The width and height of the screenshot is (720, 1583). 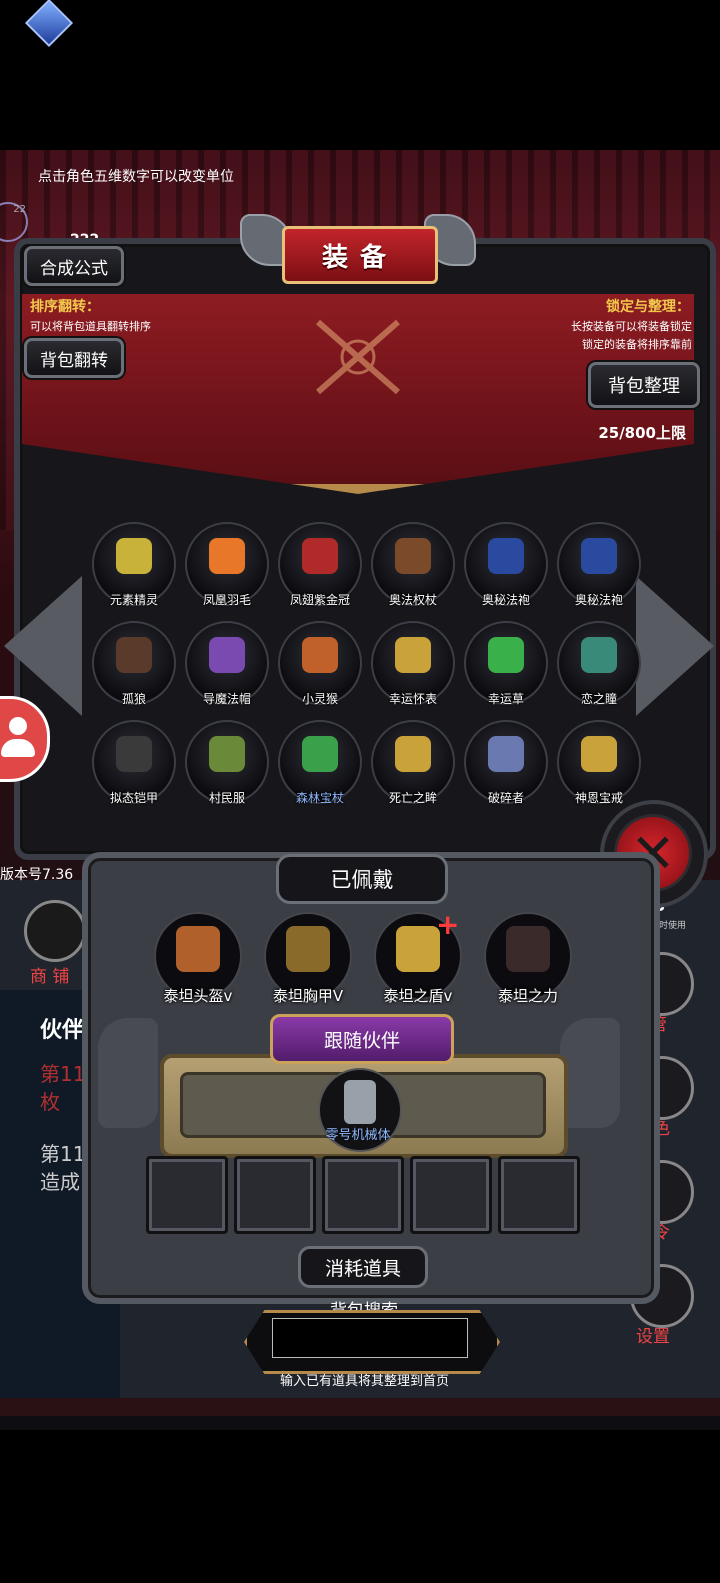 I want to click on inventory-item: 元素精灵, so click(x=134, y=564).